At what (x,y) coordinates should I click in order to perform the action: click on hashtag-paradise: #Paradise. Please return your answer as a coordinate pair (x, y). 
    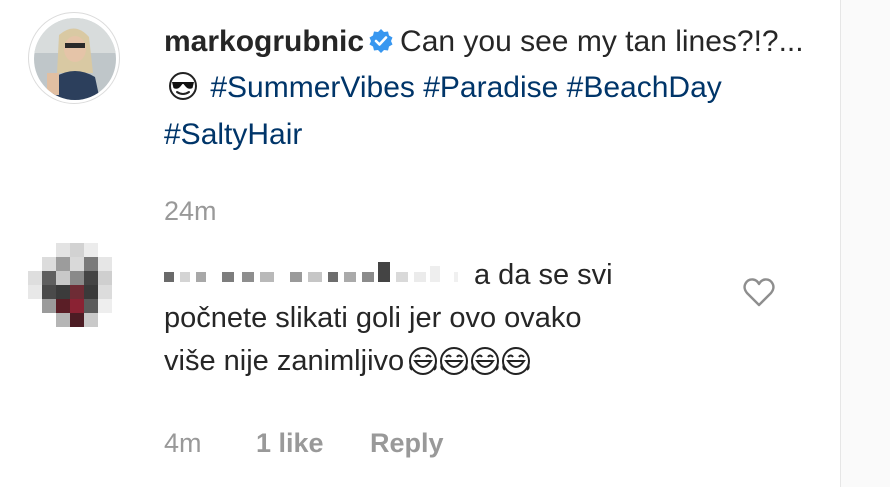
    Looking at the image, I should click on (490, 87).